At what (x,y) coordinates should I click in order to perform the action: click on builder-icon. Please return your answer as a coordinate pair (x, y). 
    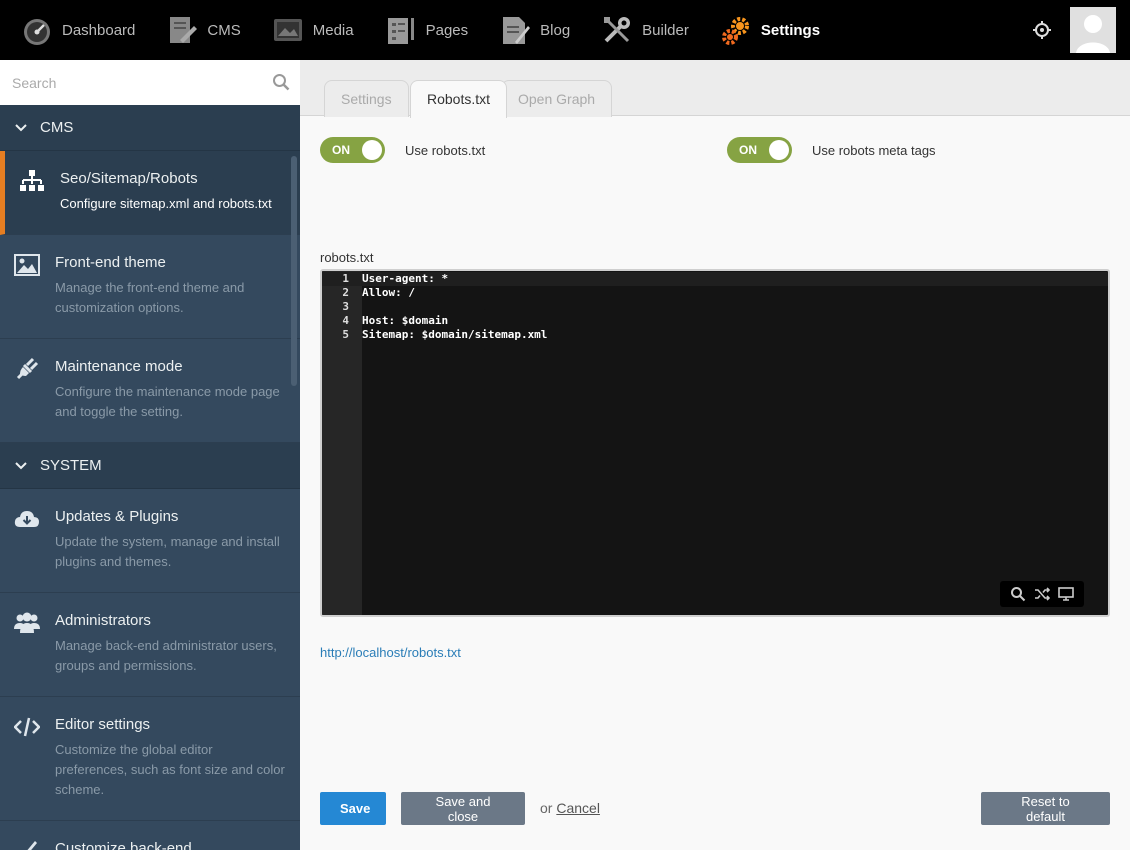
    Looking at the image, I should click on (617, 30).